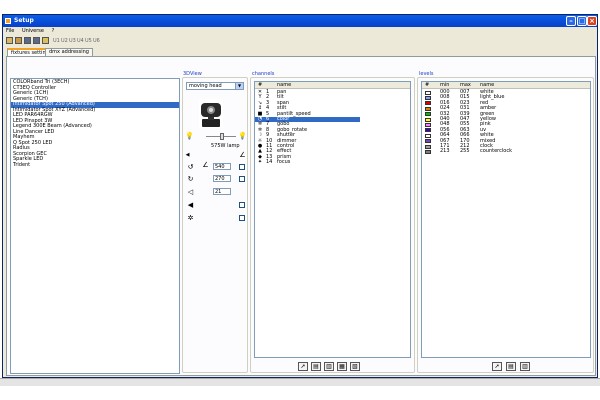 The image size is (600, 400). Describe the element at coordinates (225, 146) in the screenshot. I see `lamp-label: 575W lamp` at that location.